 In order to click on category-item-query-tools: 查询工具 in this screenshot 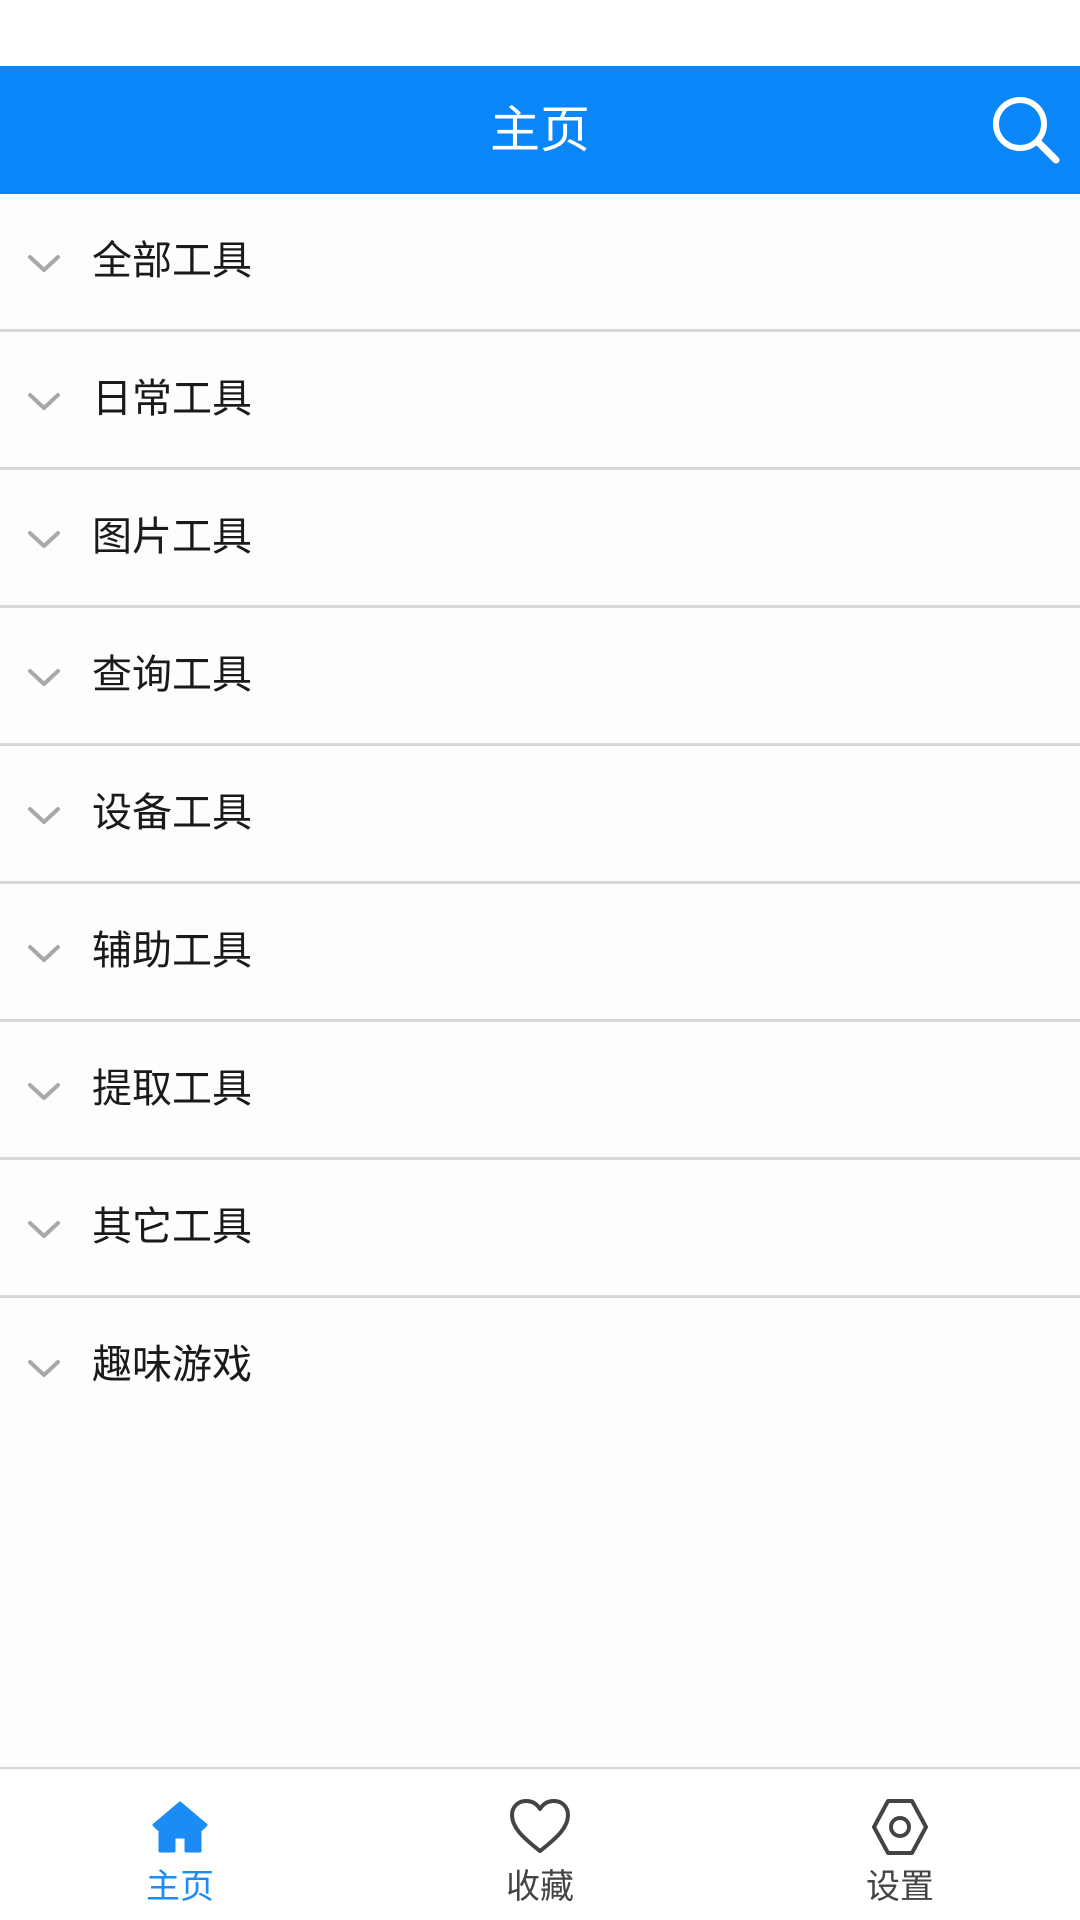, I will do `click(540, 677)`.